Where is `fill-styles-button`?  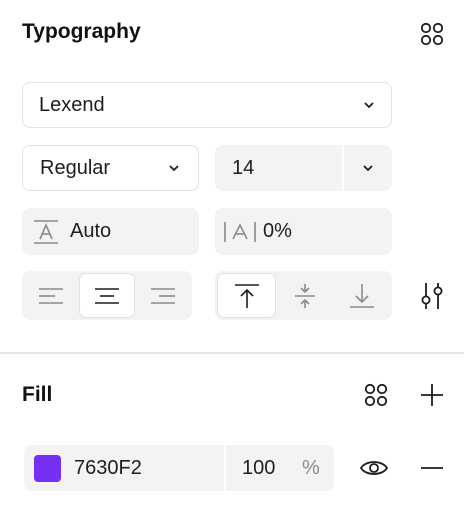 fill-styles-button is located at coordinates (376, 395).